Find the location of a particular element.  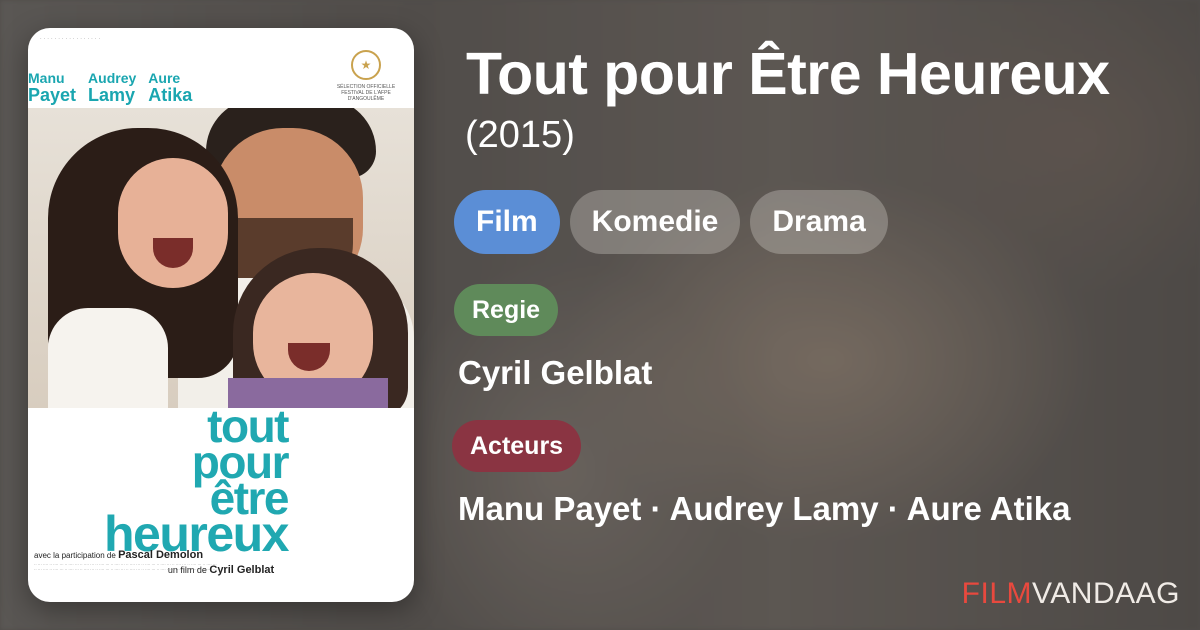

director-label-pill: Regie is located at coordinates (506, 310).